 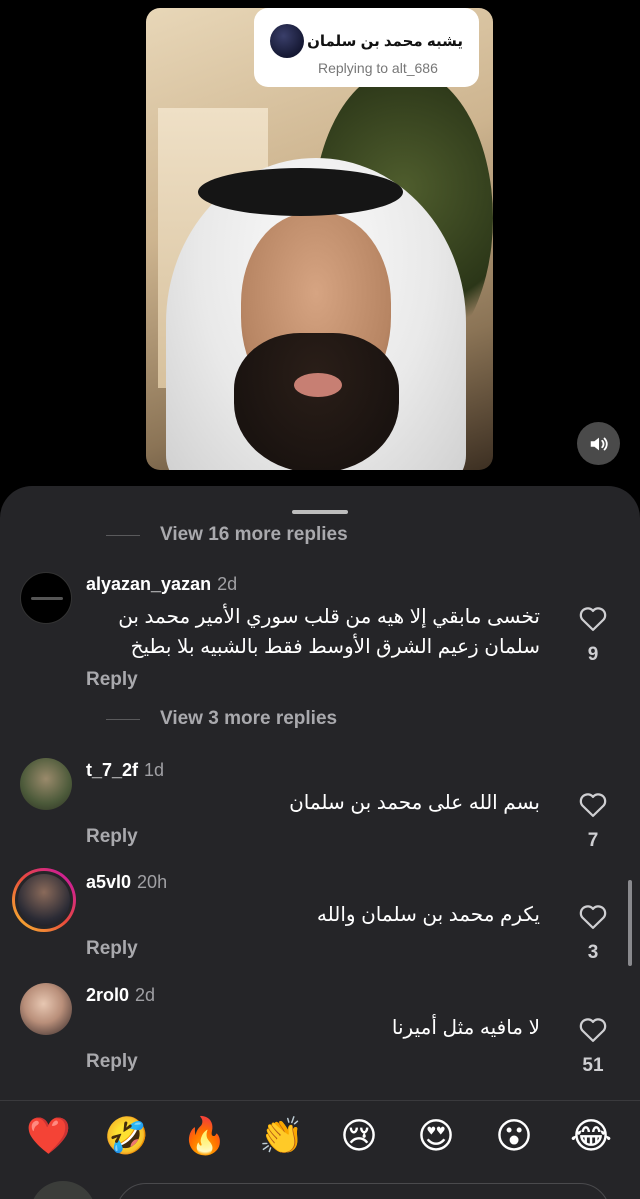 What do you see at coordinates (112, 770) in the screenshot?
I see `username-text: t_7_2f` at bounding box center [112, 770].